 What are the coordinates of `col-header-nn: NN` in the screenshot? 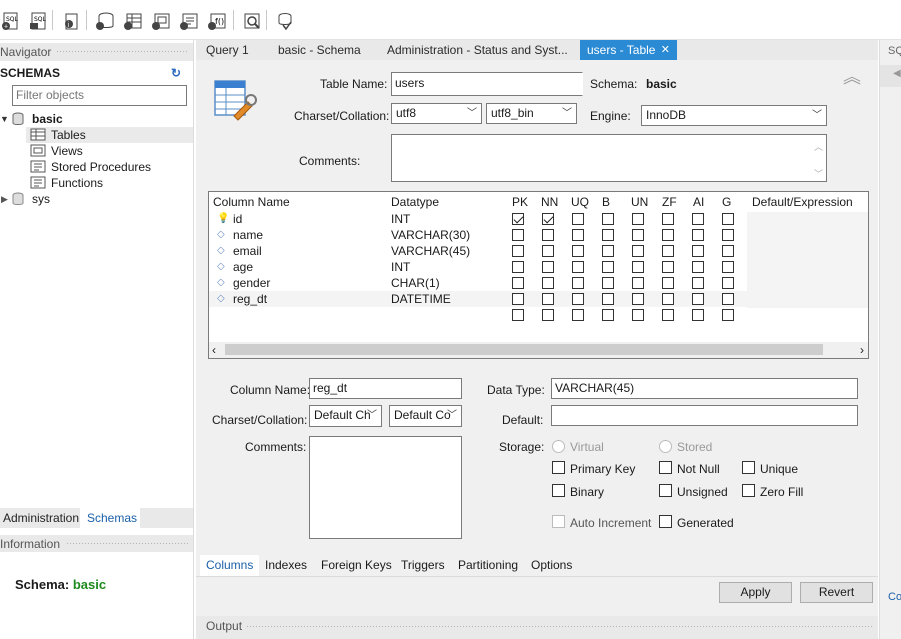 It's located at (549, 202).